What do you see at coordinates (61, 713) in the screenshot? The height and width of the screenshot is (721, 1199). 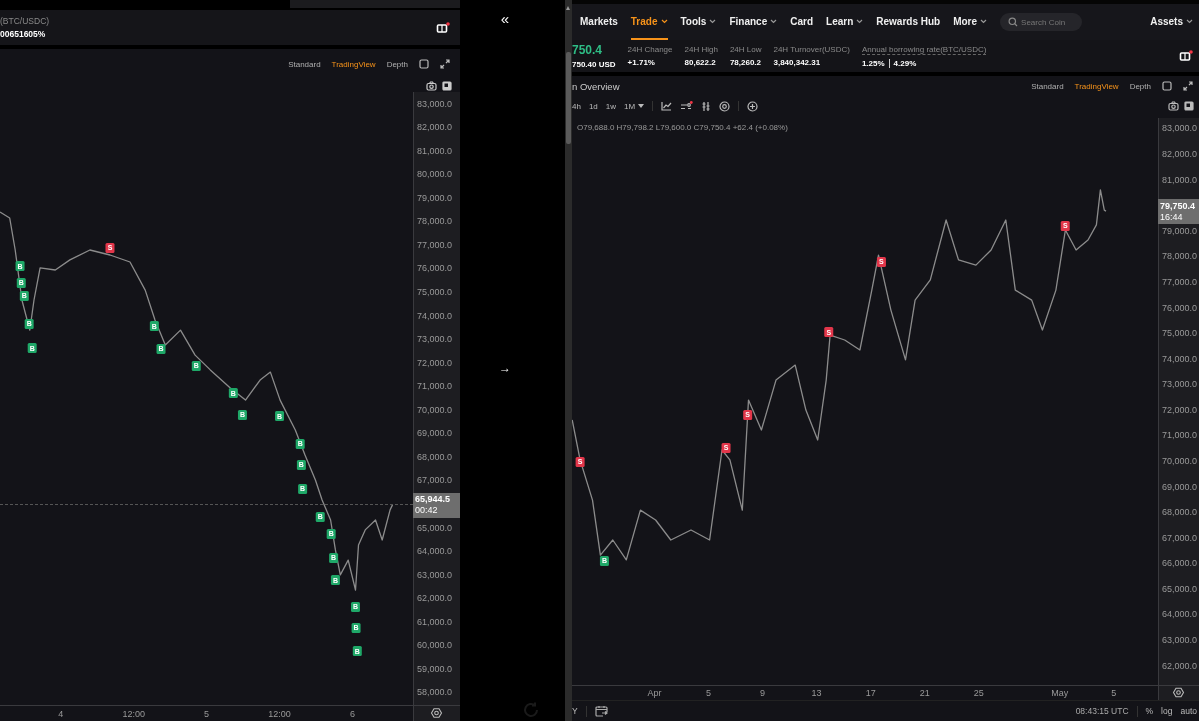 I see `time-axis-label: 4` at bounding box center [61, 713].